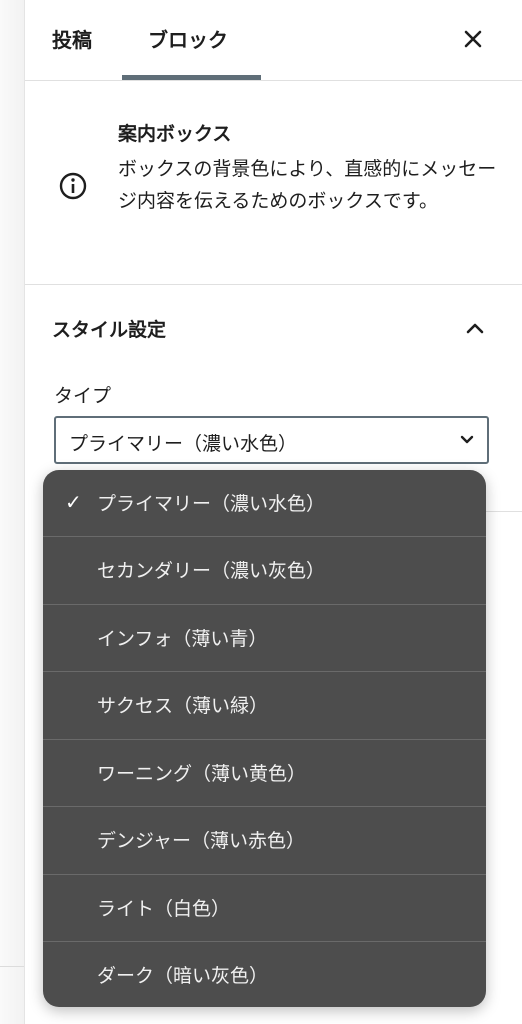 The width and height of the screenshot is (522, 1024). What do you see at coordinates (83, 396) in the screenshot?
I see `type-label: タイプ` at bounding box center [83, 396].